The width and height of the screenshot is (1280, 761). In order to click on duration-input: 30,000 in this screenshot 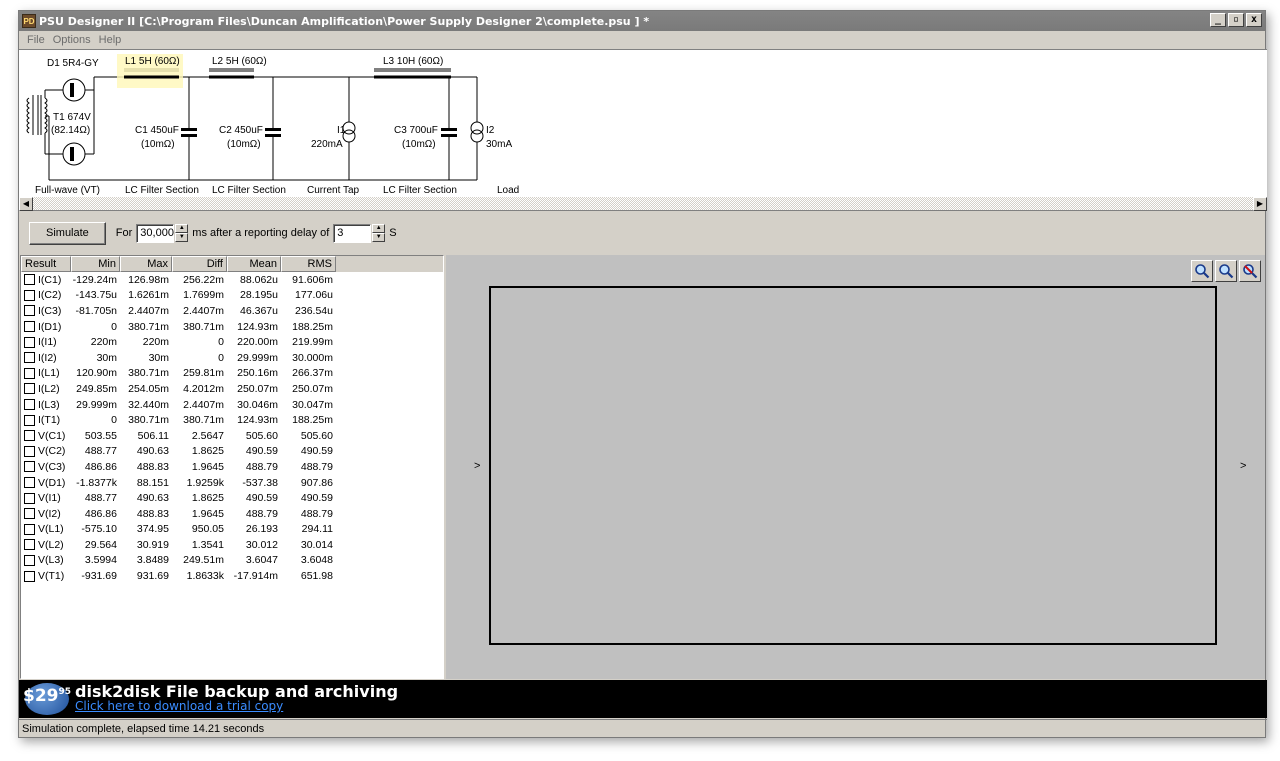, I will do `click(155, 233)`.